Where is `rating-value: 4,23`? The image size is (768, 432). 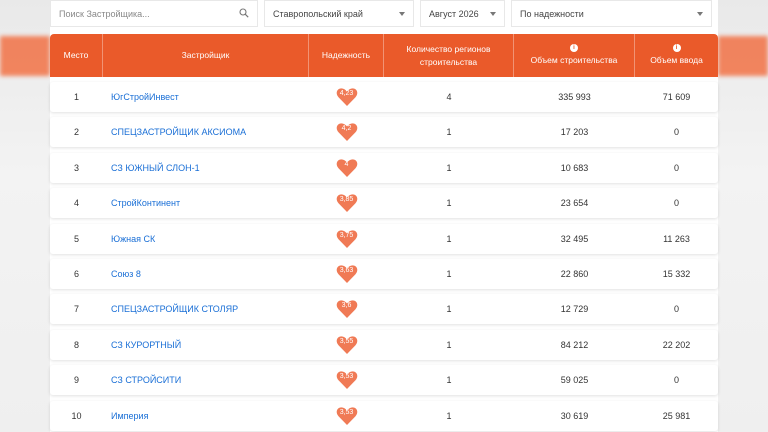 rating-value: 4,23 is located at coordinates (346, 93).